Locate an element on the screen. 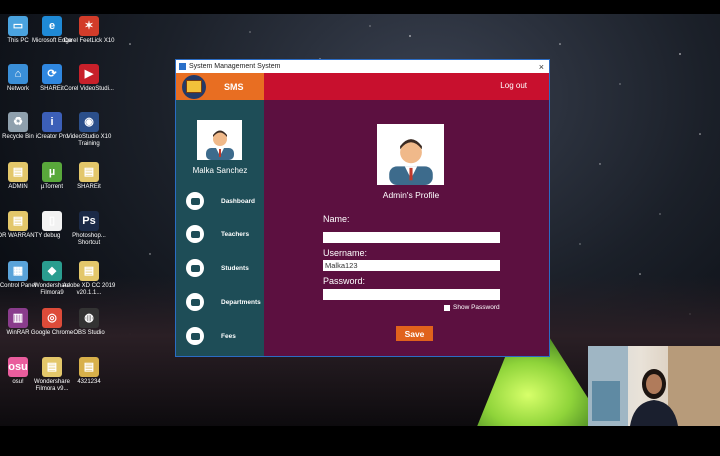 The width and height of the screenshot is (720, 456). google-chrome-icon: ◎ is located at coordinates (52, 318).